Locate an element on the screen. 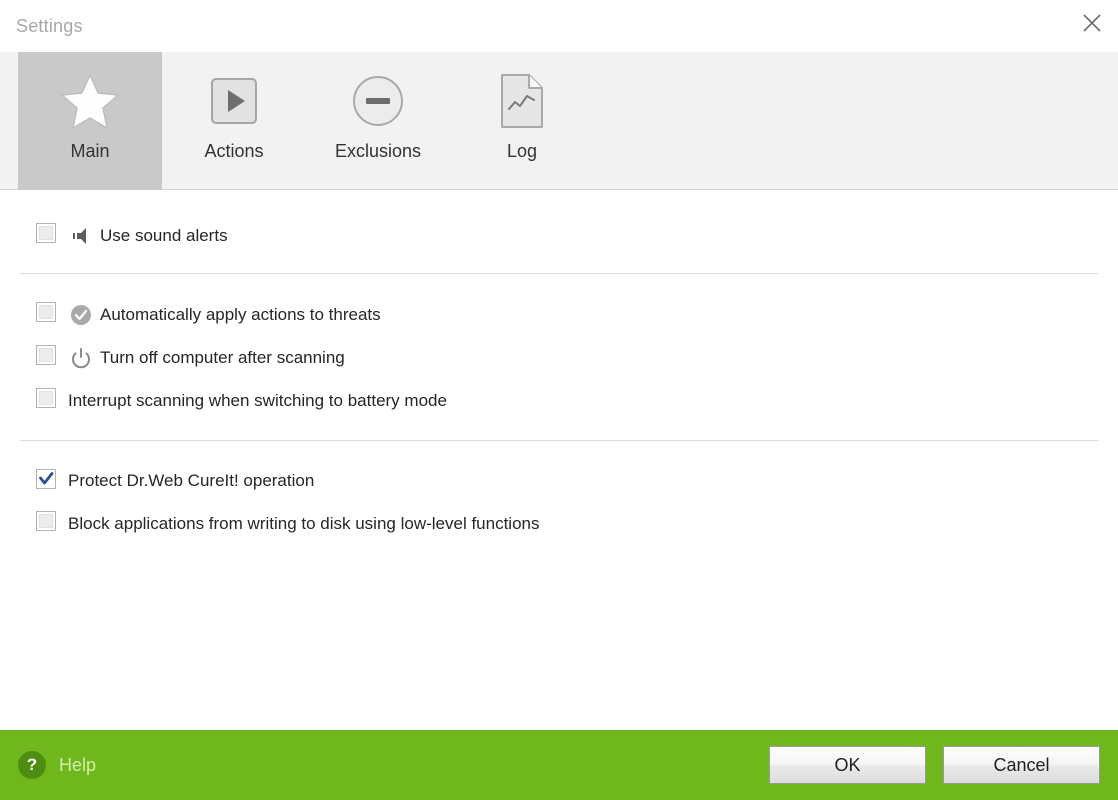 The image size is (1118, 800). ok-button: OK is located at coordinates (847, 765).